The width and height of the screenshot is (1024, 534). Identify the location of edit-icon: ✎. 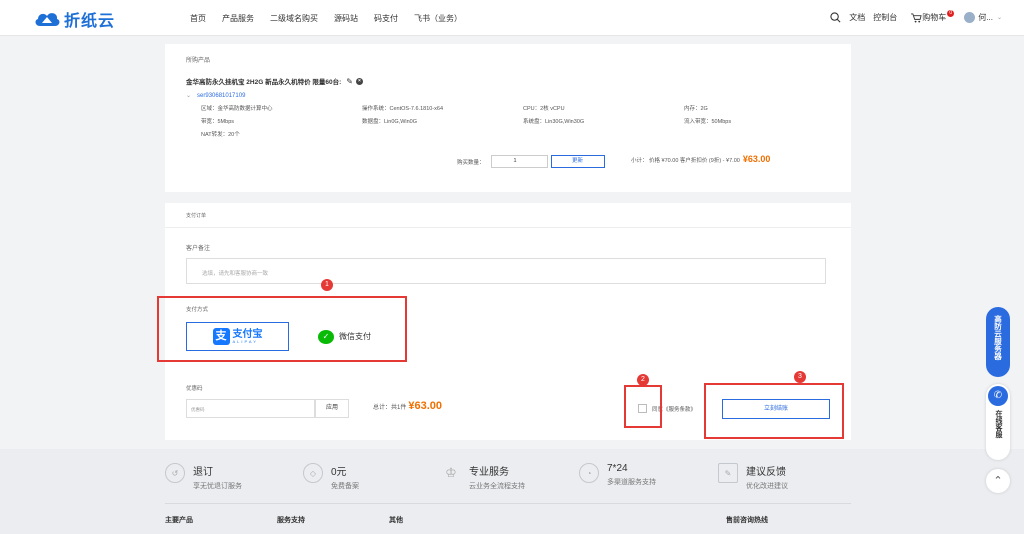
(349, 81).